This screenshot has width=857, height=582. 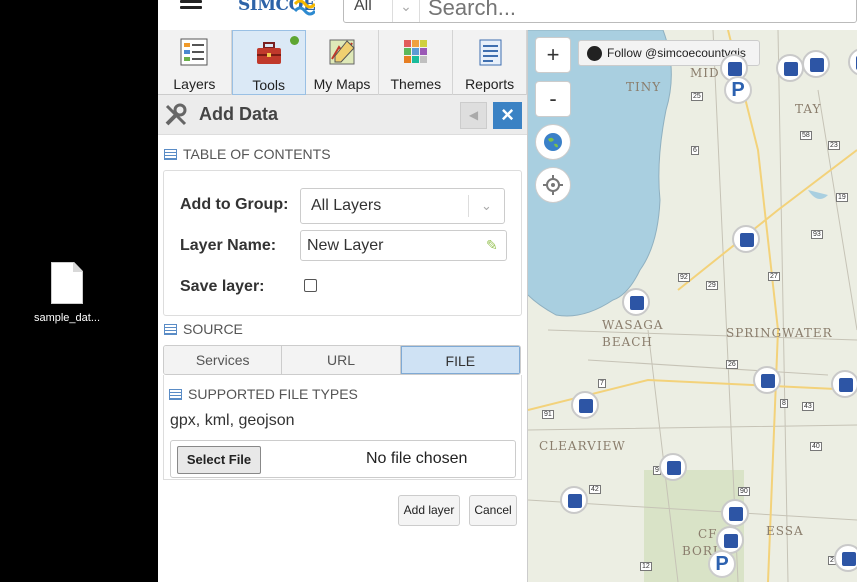 I want to click on cancel-button: Cancel, so click(x=493, y=510).